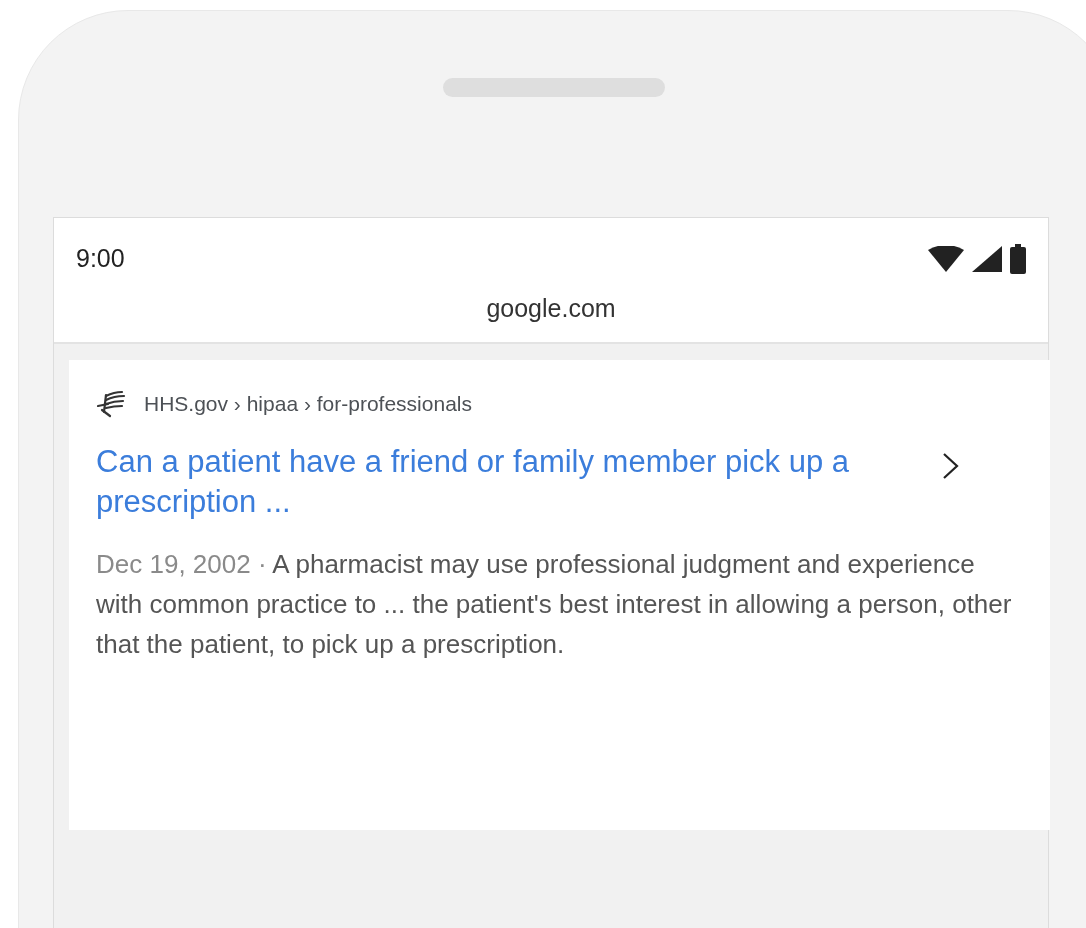 The image size is (1086, 928). I want to click on breadcrumb: HHS.gov › hipaa › for-professionals, so click(308, 404).